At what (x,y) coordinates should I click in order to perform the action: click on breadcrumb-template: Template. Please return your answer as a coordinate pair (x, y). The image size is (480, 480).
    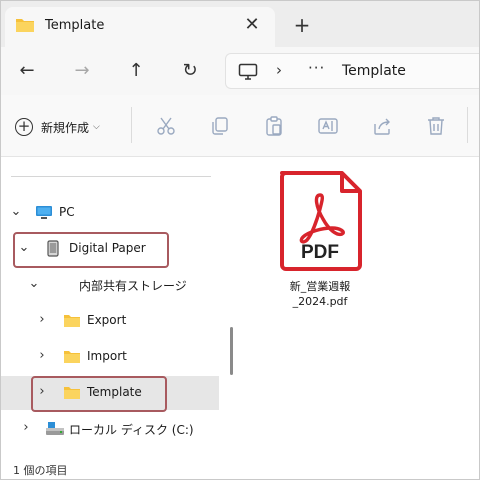
    Looking at the image, I should click on (374, 71).